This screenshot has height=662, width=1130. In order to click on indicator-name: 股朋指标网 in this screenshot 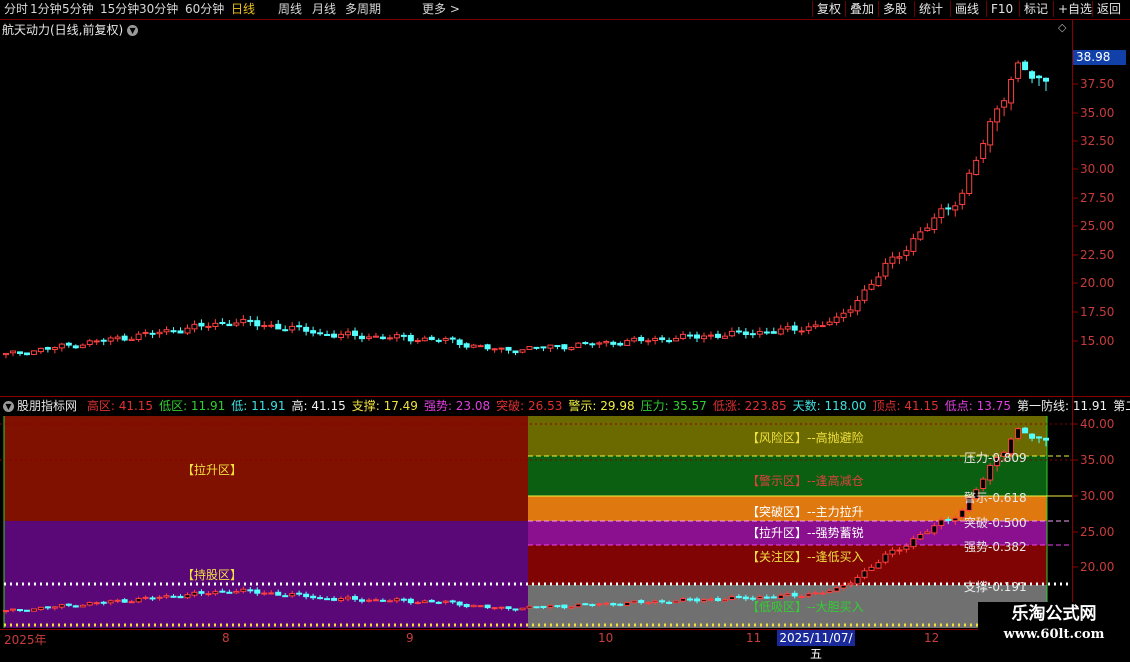, I will do `click(47, 406)`.